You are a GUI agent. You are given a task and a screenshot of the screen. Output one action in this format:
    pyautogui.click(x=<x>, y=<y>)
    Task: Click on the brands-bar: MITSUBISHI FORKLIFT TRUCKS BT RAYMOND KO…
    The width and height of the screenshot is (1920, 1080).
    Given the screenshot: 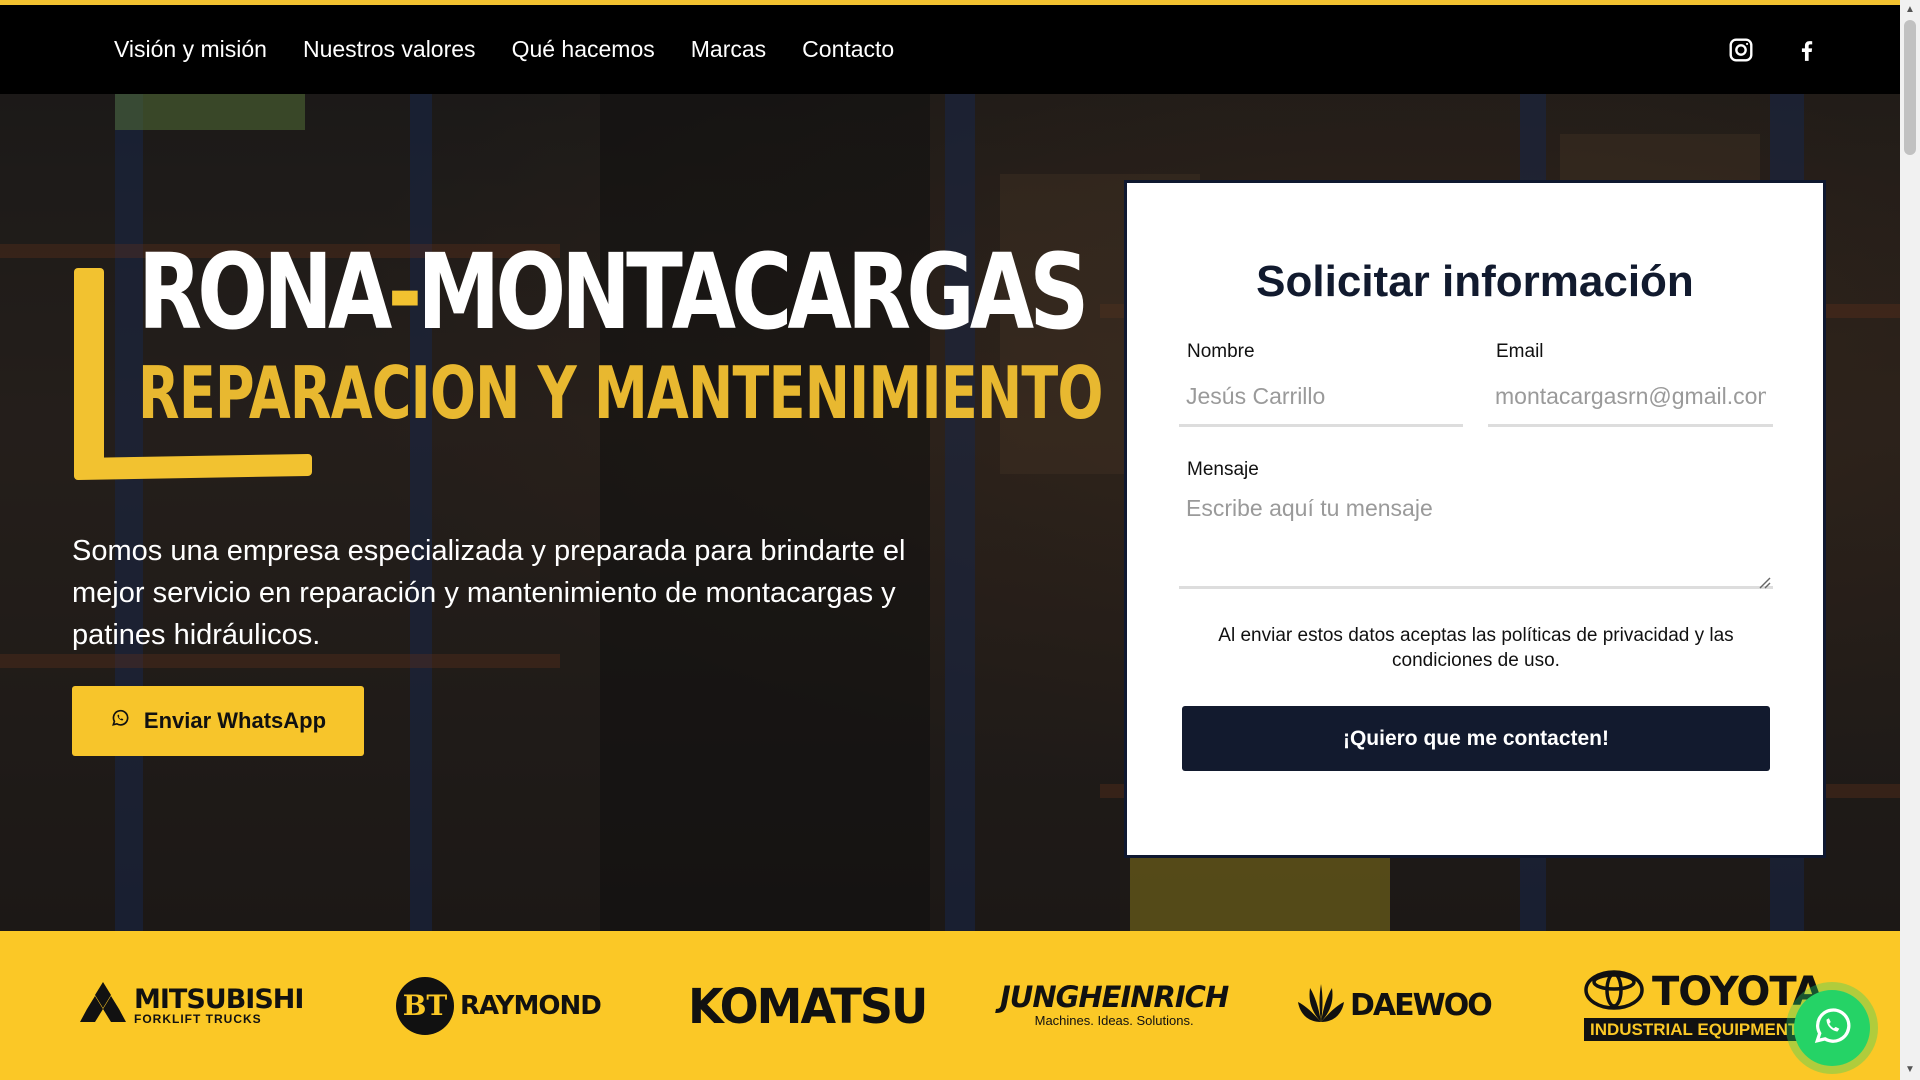 What is the action you would take?
    pyautogui.click(x=950, y=1005)
    